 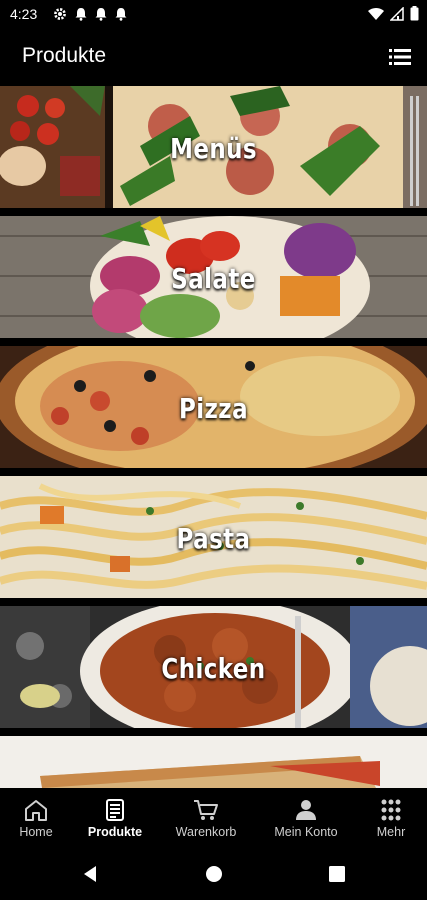 What do you see at coordinates (90, 14) in the screenshot?
I see `status-notification-icons` at bounding box center [90, 14].